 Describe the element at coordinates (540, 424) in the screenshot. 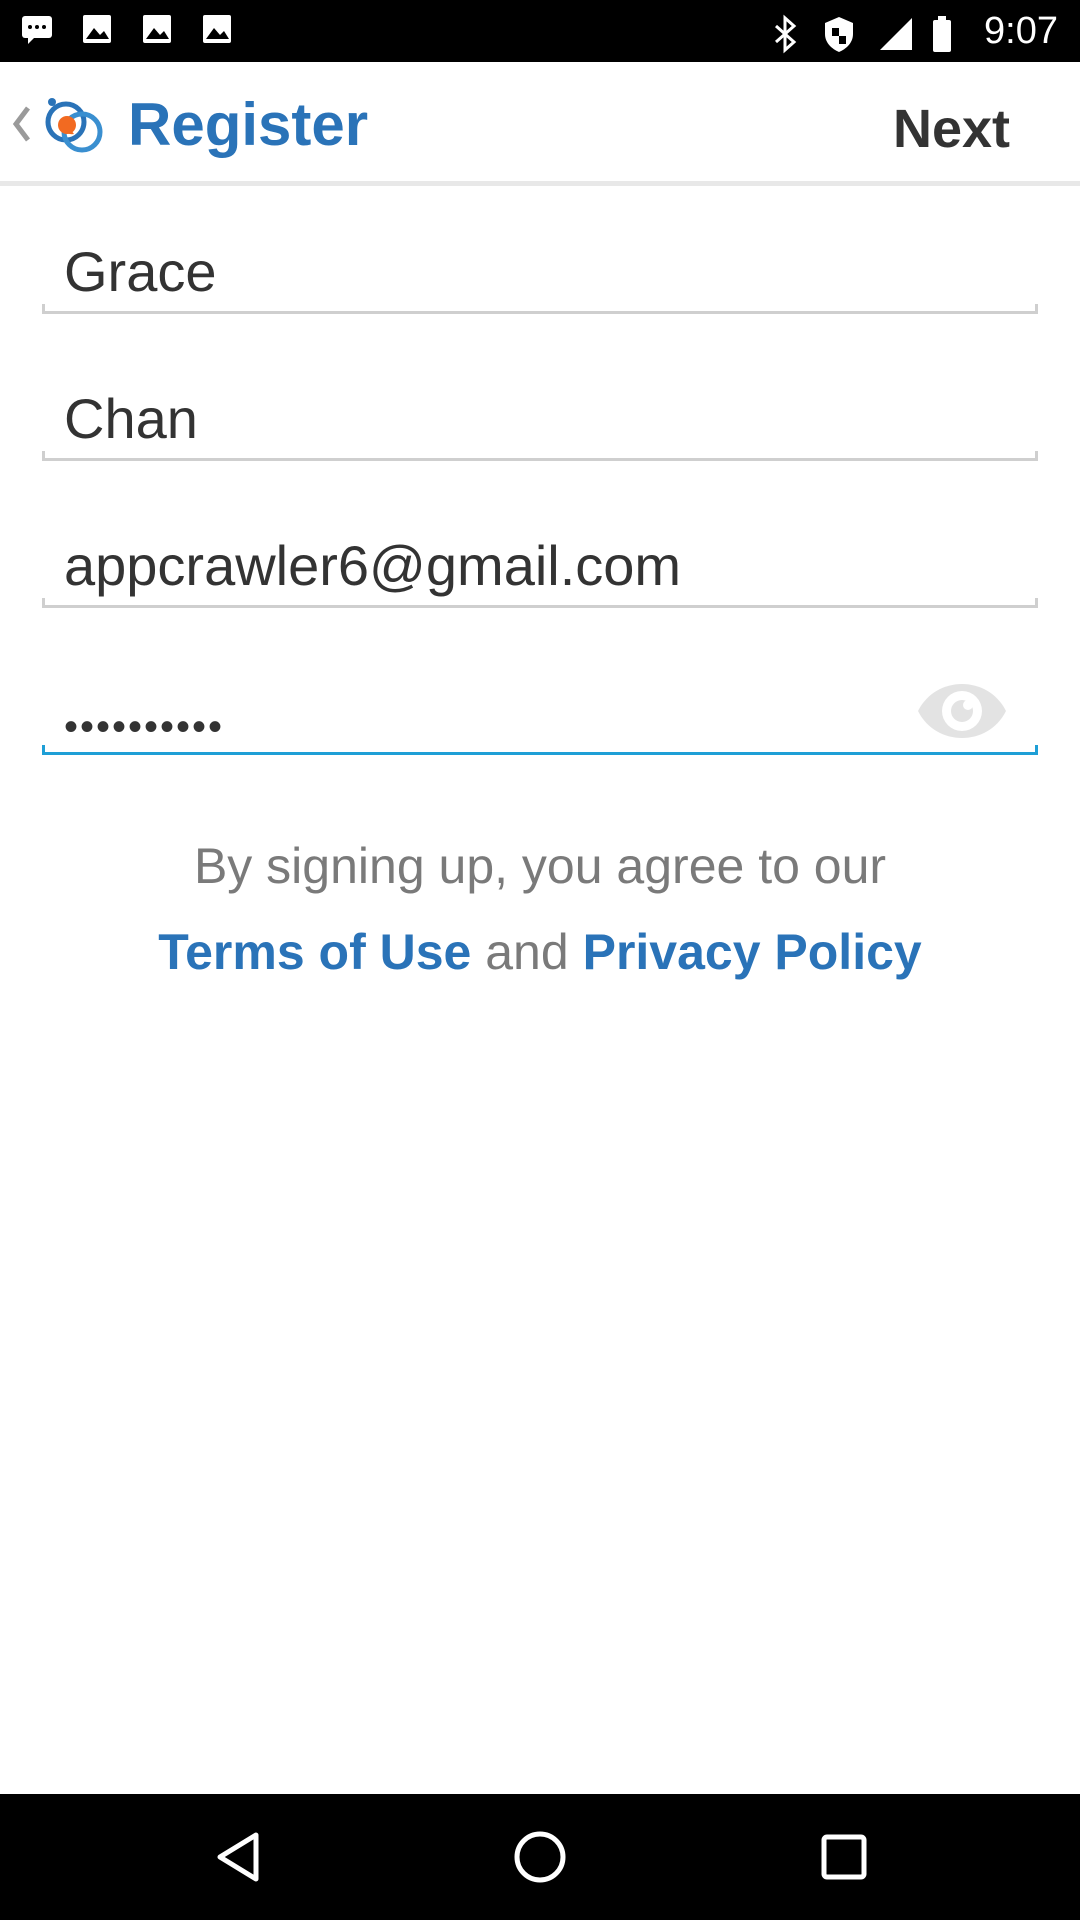

I see `last-name-field: Chan` at that location.